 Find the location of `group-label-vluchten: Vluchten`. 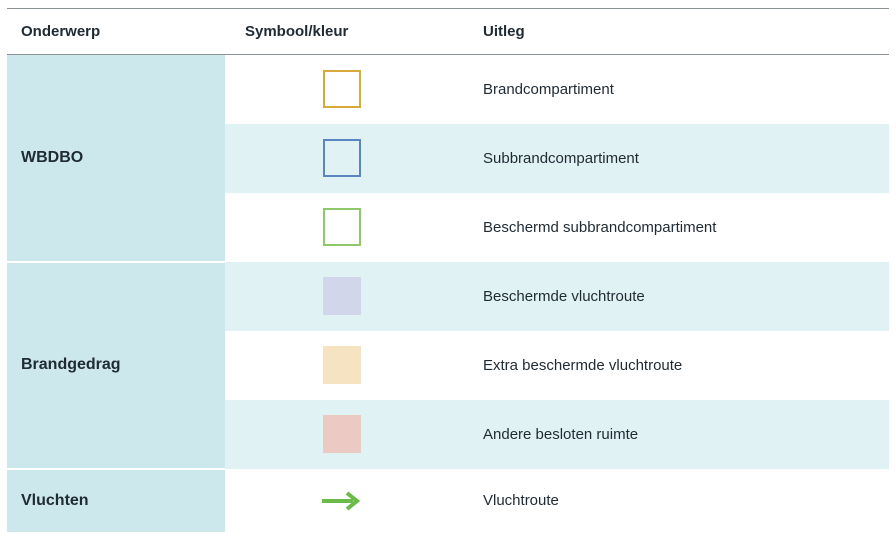

group-label-vluchten: Vluchten is located at coordinates (116, 501).